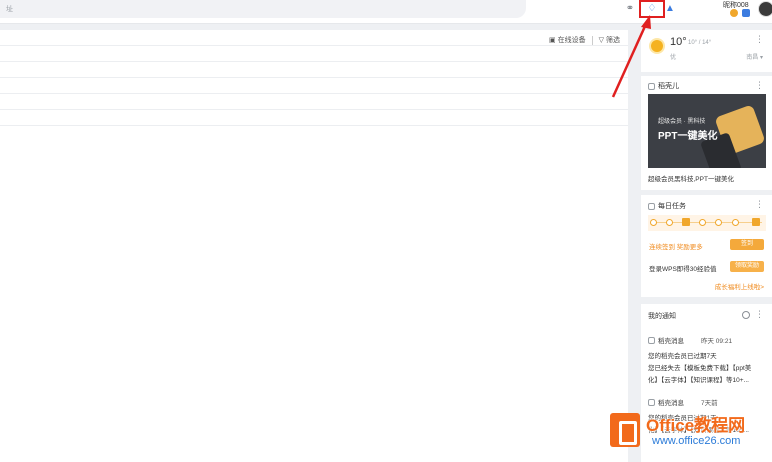 This screenshot has width=772, height=462. I want to click on signin-text: 连续签到 奖励更多, so click(676, 247).